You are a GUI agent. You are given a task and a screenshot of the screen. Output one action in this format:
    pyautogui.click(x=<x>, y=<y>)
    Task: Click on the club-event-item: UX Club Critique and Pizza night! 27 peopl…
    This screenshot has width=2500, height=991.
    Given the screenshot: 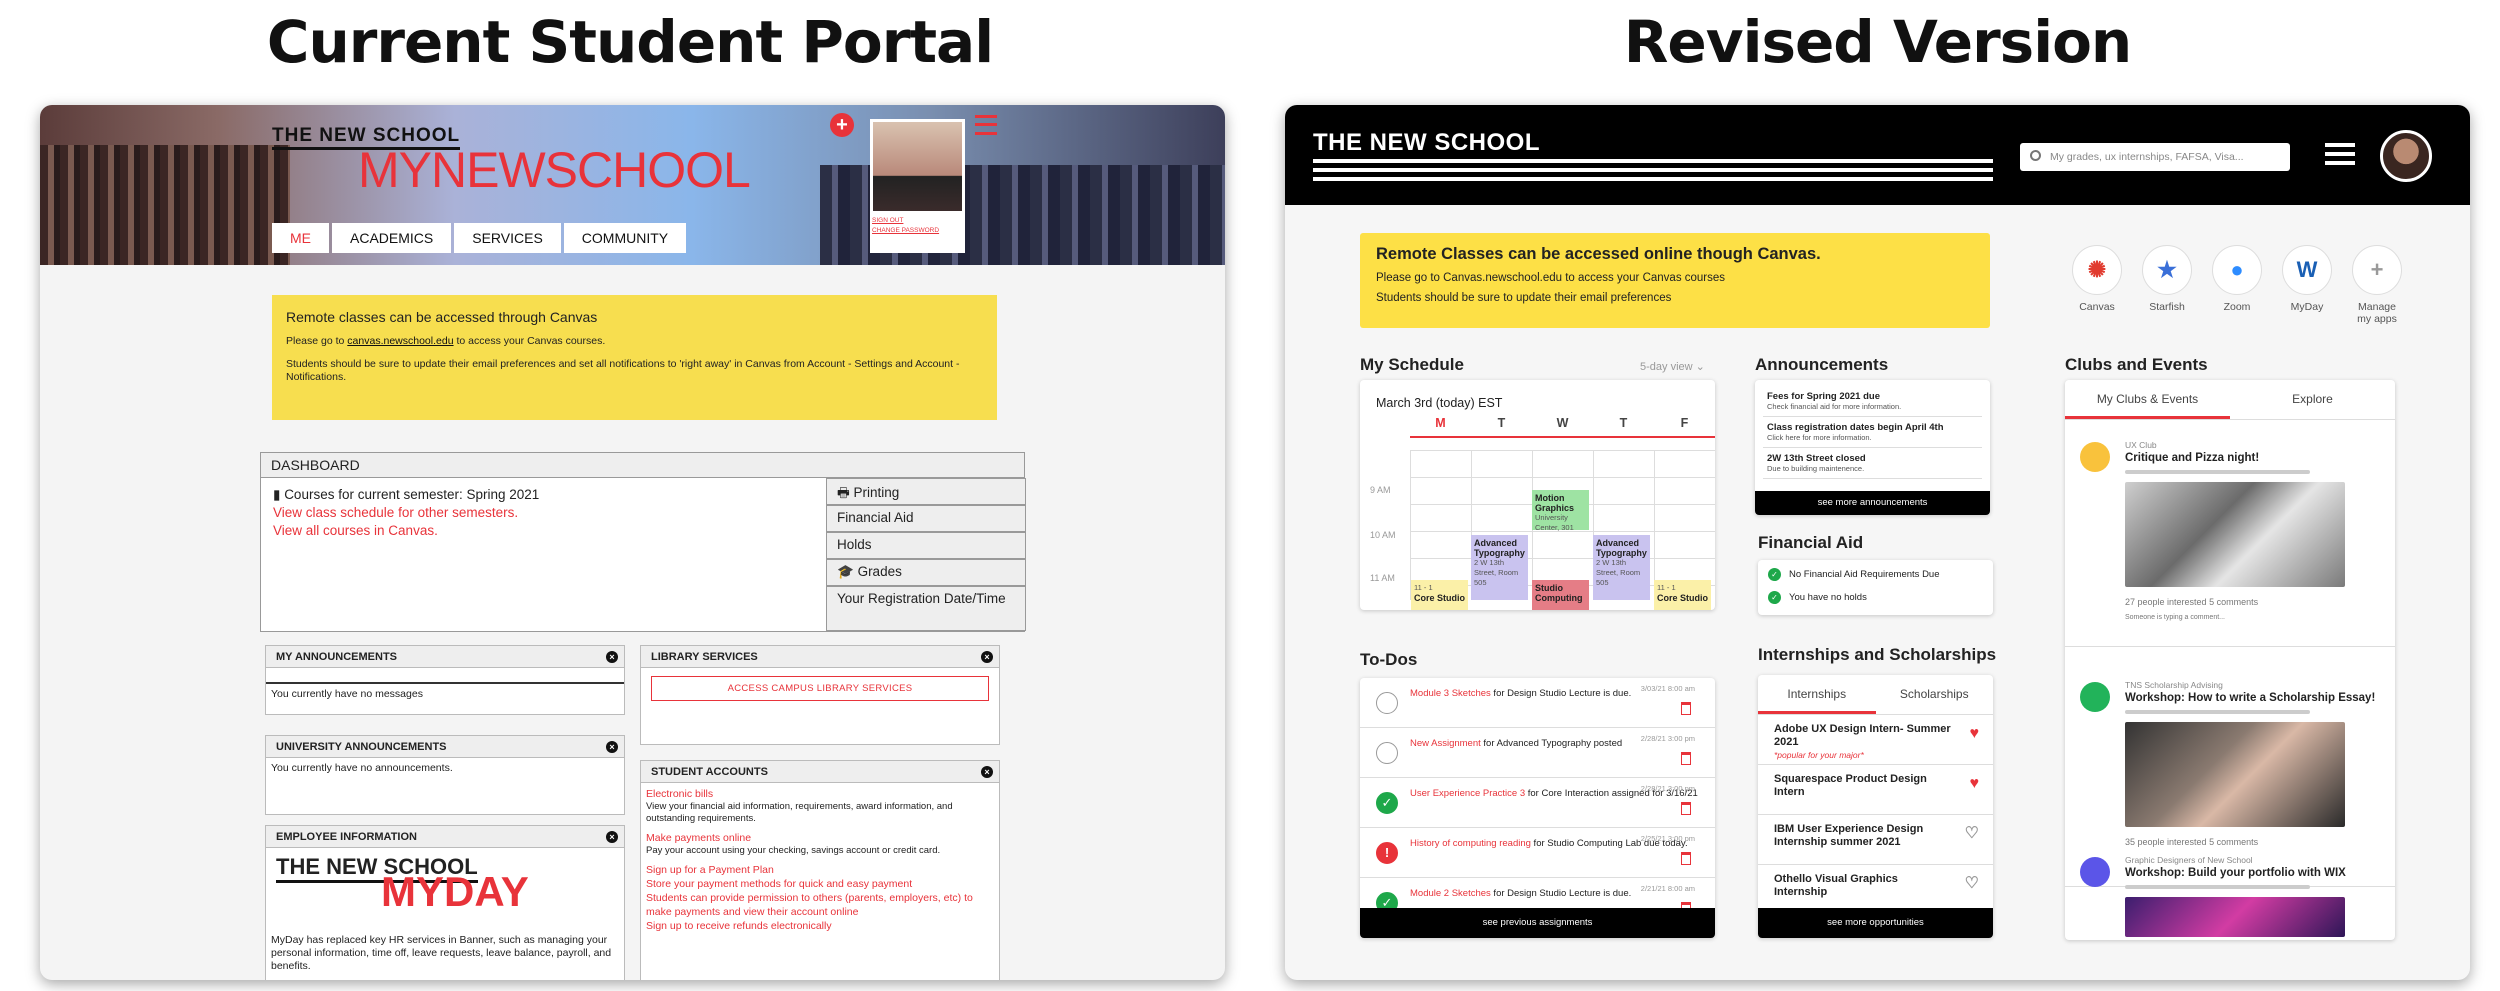 What is the action you would take?
    pyautogui.click(x=2230, y=534)
    